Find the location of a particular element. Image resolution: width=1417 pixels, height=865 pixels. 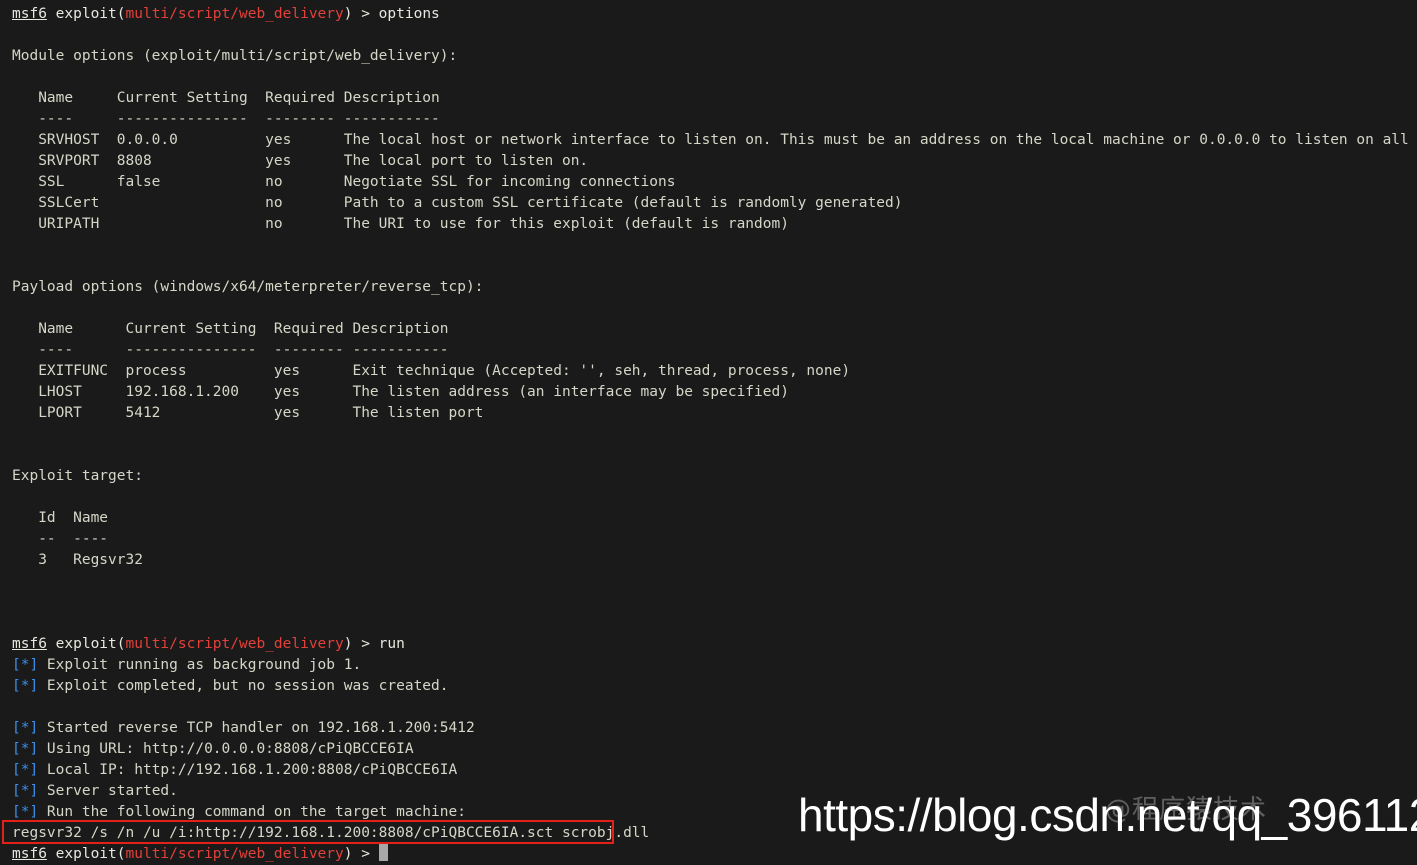

exploit-target-heading: Exploit target: is located at coordinates (77, 476).